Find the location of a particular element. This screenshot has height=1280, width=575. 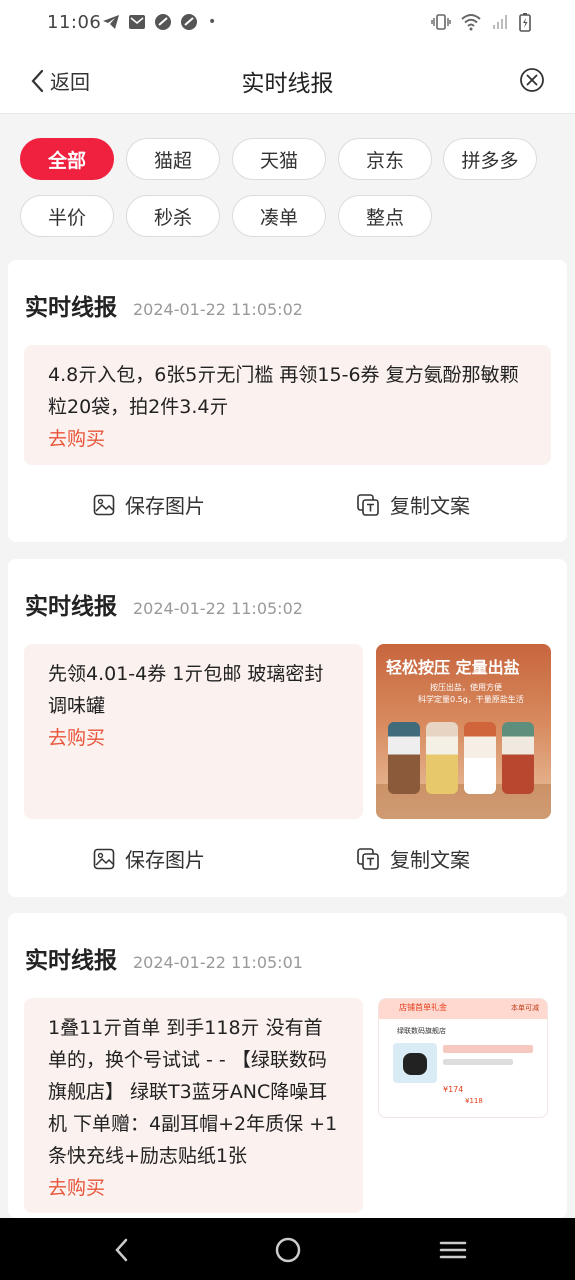

screenshot-final-price: ¥118 is located at coordinates (474, 1101).